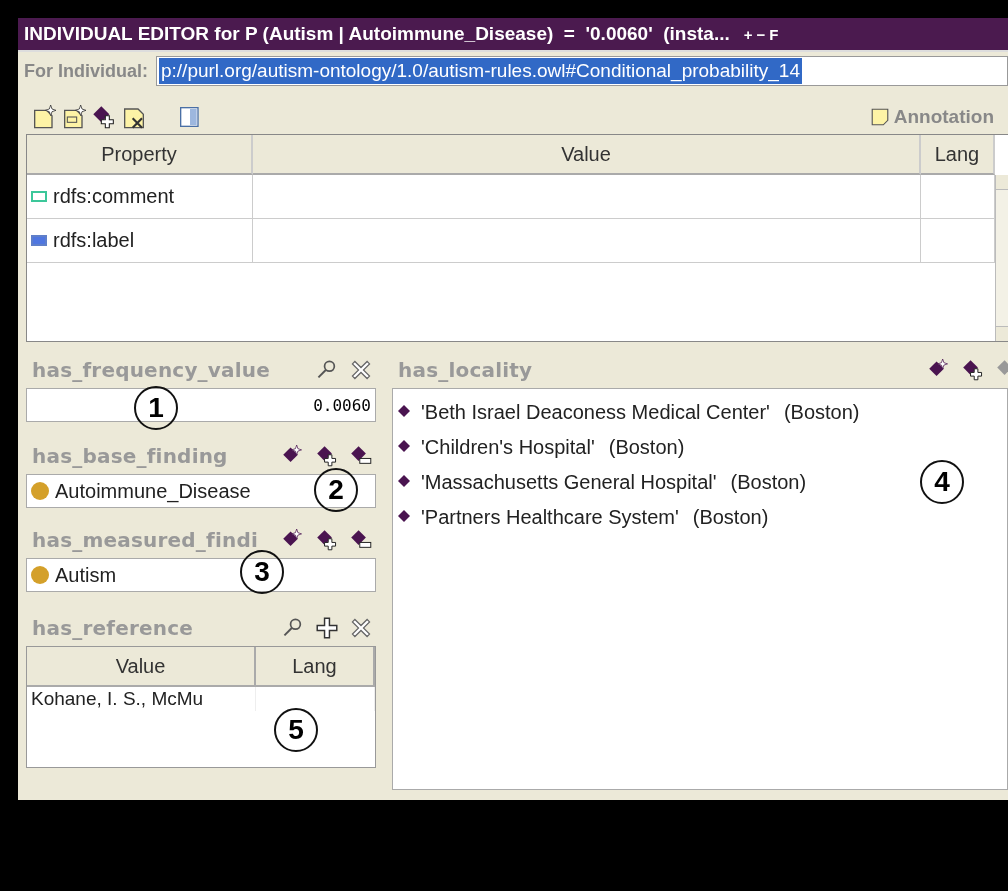 The height and width of the screenshot is (891, 1008). What do you see at coordinates (153, 491) in the screenshot?
I see `instance-name: Autoimmune_Disease` at bounding box center [153, 491].